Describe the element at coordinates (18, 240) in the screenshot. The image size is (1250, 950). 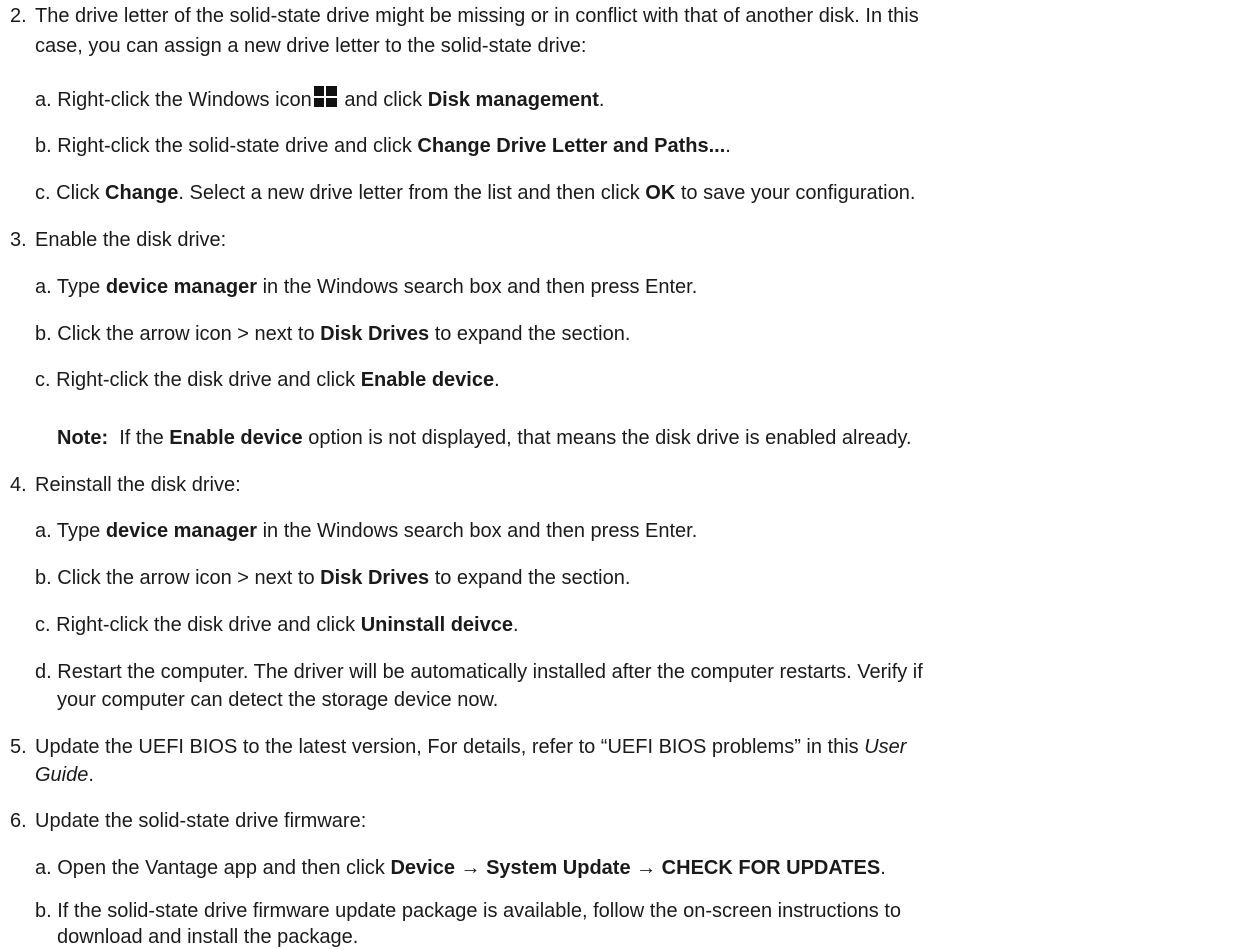
I see `step-number: 3.` at that location.